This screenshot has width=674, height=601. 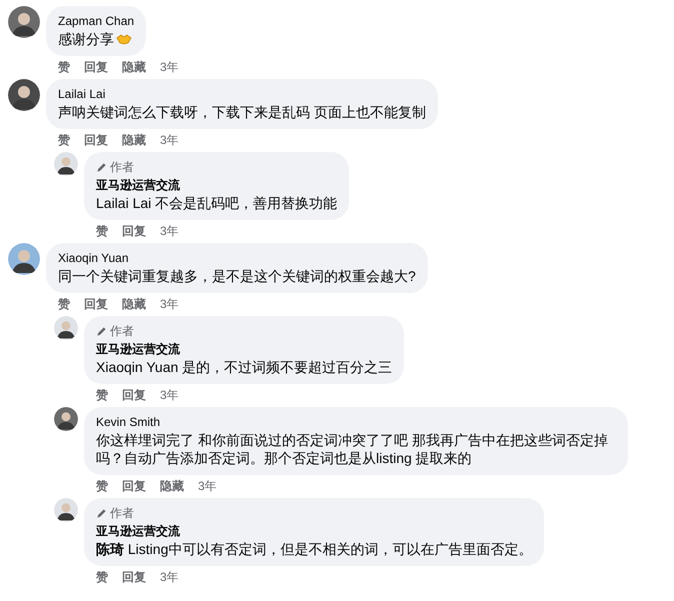 I want to click on commenter-name: Zapman Chan, so click(x=96, y=21).